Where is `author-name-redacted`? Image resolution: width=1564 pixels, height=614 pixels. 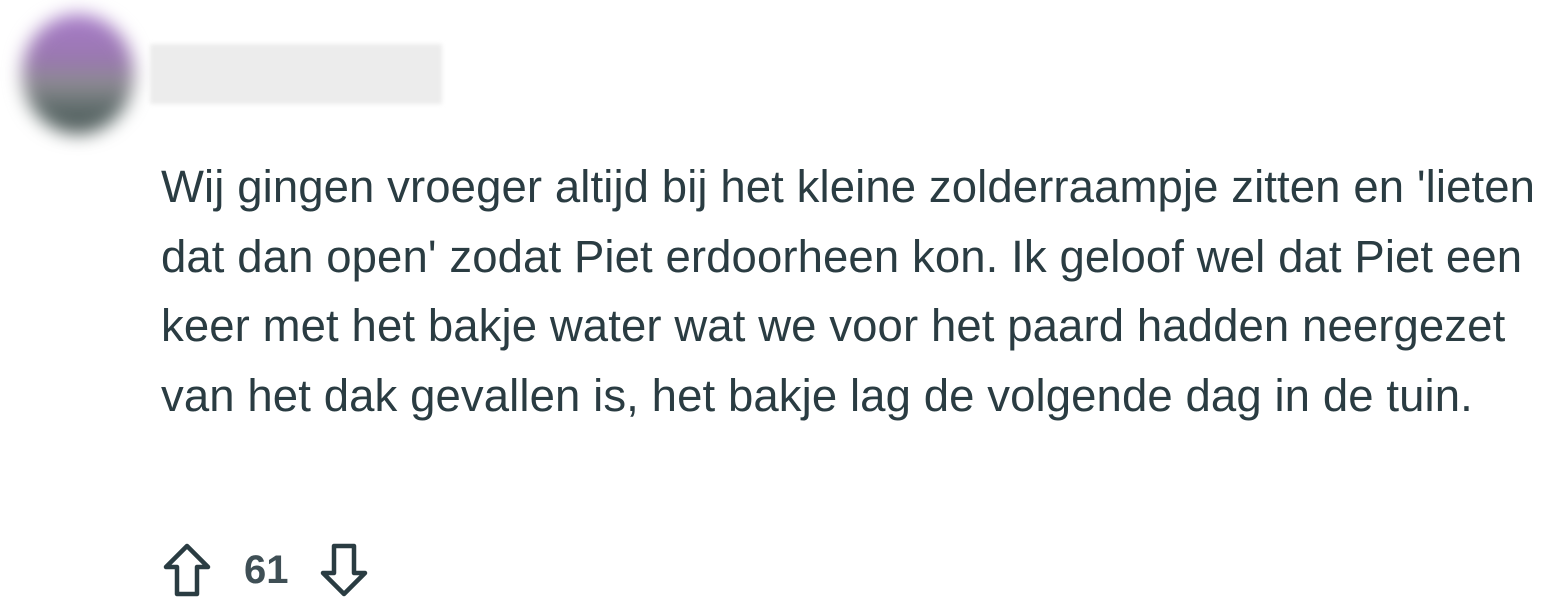 author-name-redacted is located at coordinates (296, 74).